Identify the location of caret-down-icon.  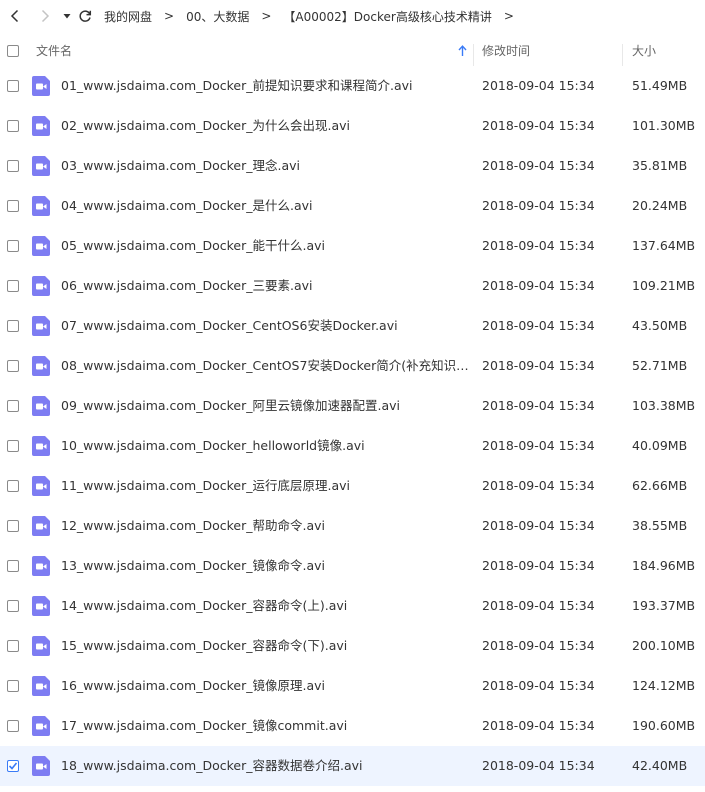
(67, 16).